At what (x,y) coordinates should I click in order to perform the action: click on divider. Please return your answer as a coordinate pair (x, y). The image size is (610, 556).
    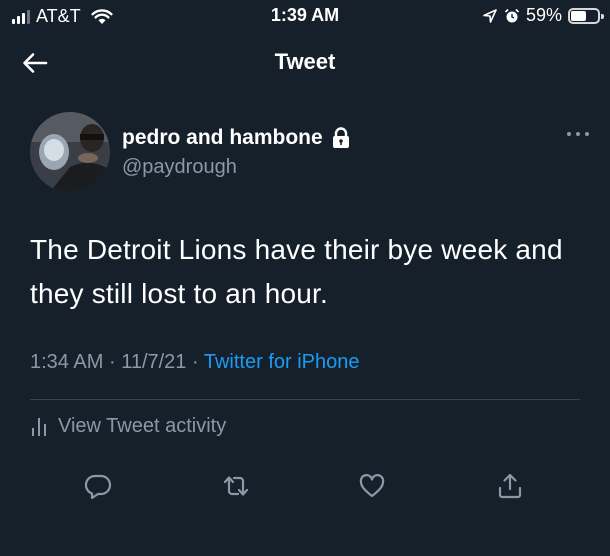
    Looking at the image, I should click on (305, 399).